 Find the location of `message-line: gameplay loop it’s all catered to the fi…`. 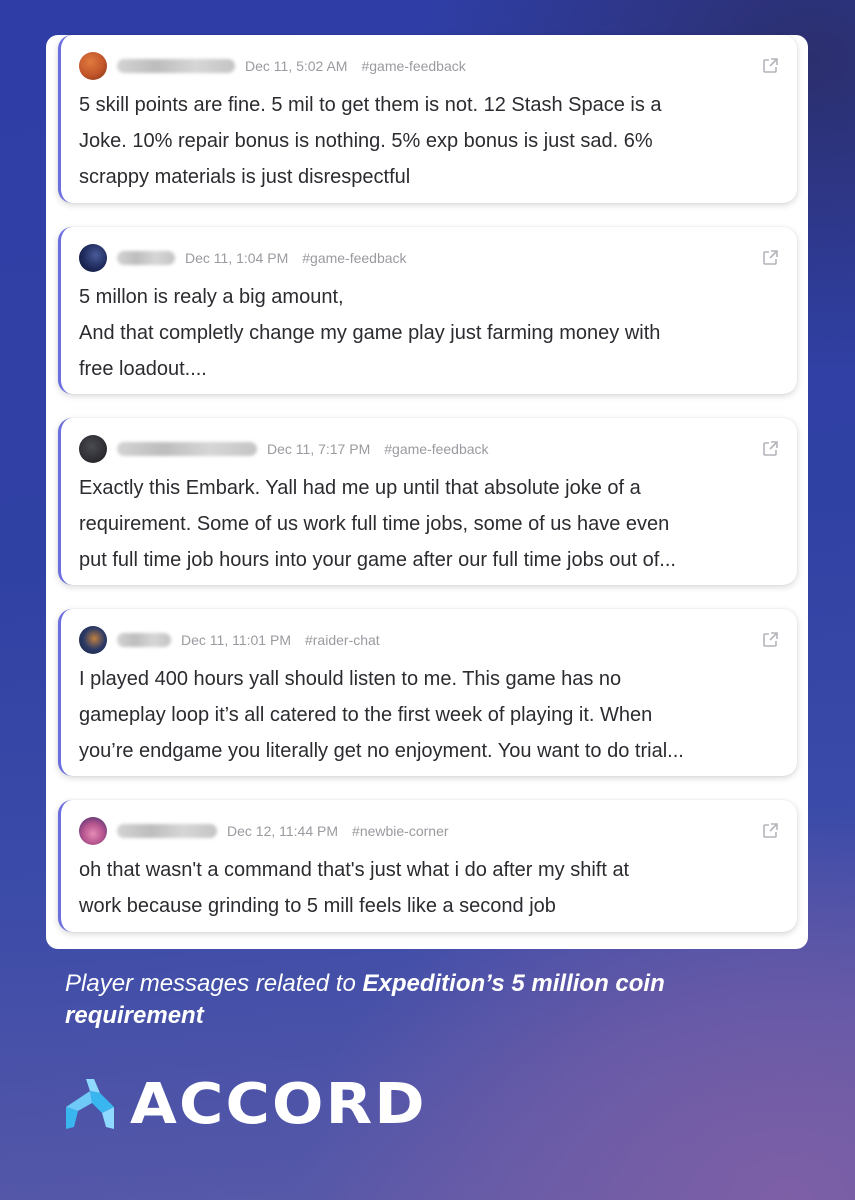

message-line: gameplay loop it’s all catered to the fi… is located at coordinates (366, 715).